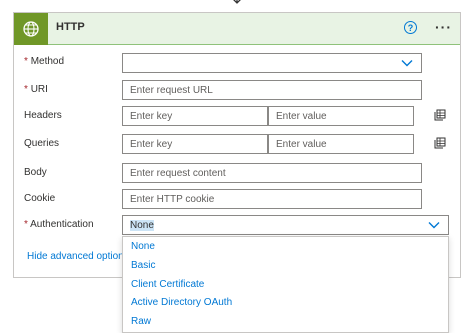 This screenshot has height=333, width=474. What do you see at coordinates (272, 199) in the screenshot?
I see `cookie-input: Enter HTTP cookie` at bounding box center [272, 199].